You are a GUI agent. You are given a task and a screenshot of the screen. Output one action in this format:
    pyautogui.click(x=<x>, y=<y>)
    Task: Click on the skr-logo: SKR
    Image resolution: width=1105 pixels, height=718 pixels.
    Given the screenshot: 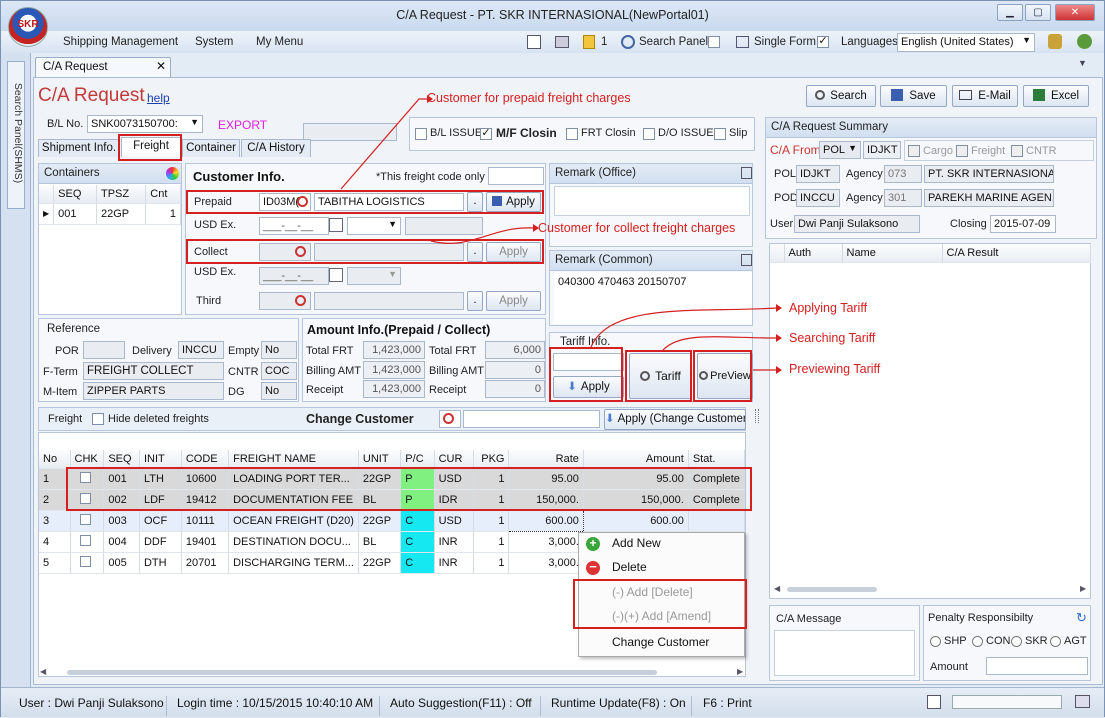 What is the action you would take?
    pyautogui.click(x=28, y=27)
    